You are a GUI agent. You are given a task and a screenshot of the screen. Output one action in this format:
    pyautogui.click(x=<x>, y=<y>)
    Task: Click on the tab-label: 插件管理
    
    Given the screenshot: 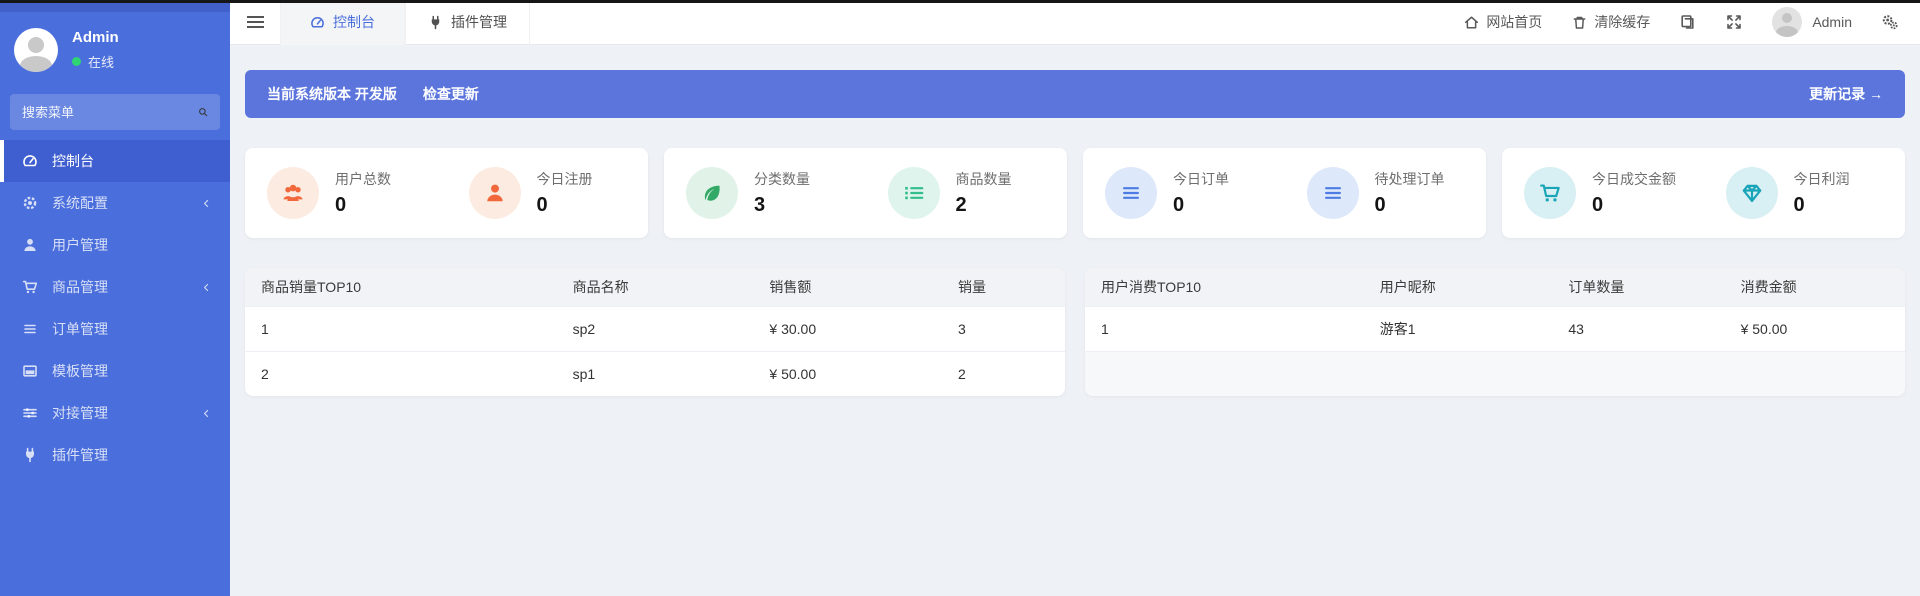 What is the action you would take?
    pyautogui.click(x=479, y=22)
    